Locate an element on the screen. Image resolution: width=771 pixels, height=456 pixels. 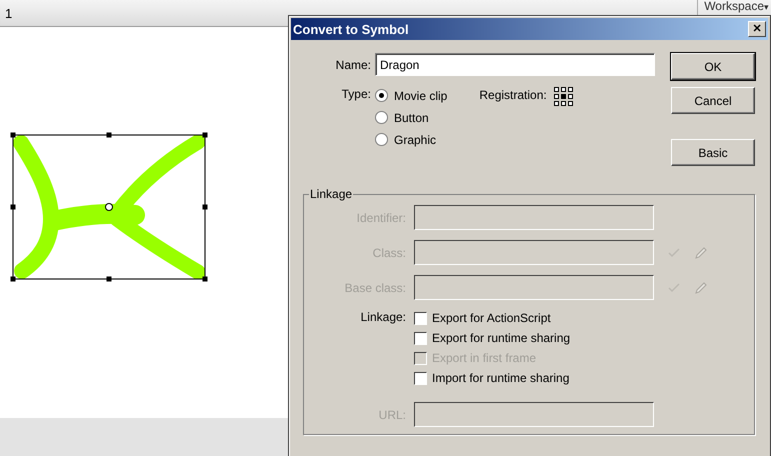
name-label: Name: is located at coordinates (353, 65).